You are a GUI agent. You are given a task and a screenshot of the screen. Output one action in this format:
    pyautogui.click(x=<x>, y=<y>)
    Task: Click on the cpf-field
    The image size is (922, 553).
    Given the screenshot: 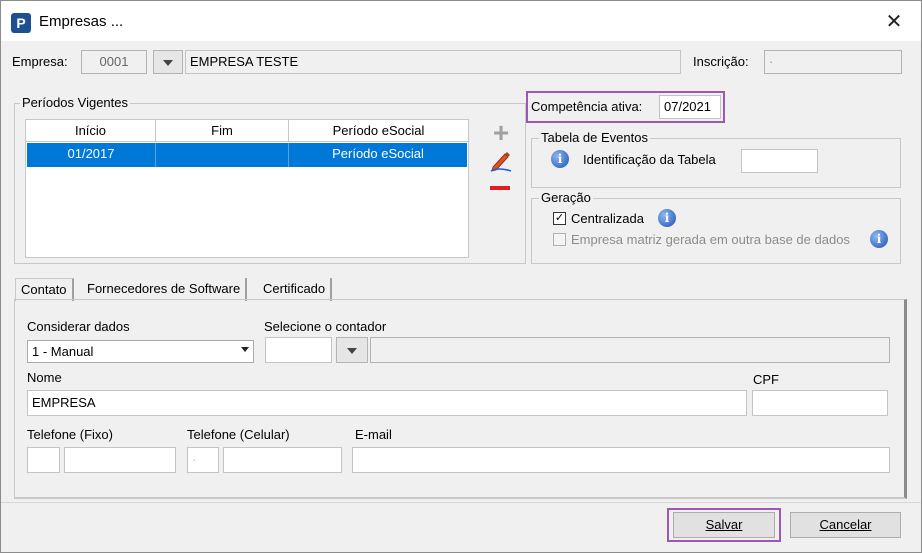 What is the action you would take?
    pyautogui.click(x=820, y=403)
    